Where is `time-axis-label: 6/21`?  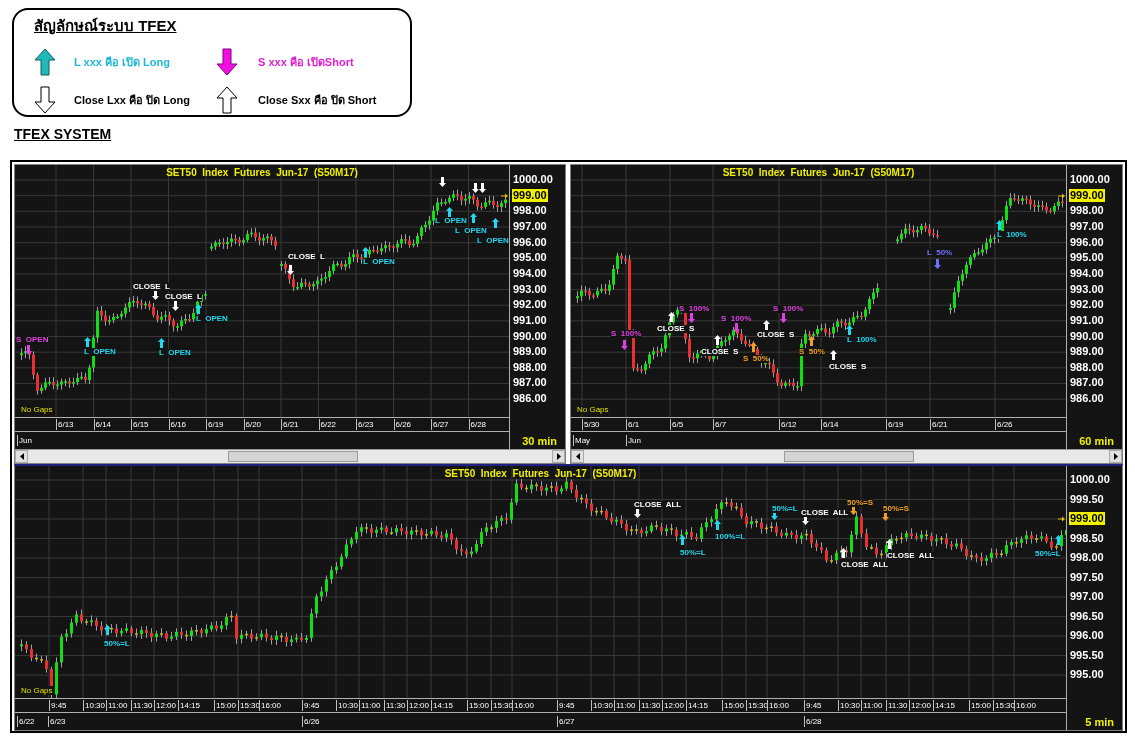 time-axis-label: 6/21 is located at coordinates (290, 424).